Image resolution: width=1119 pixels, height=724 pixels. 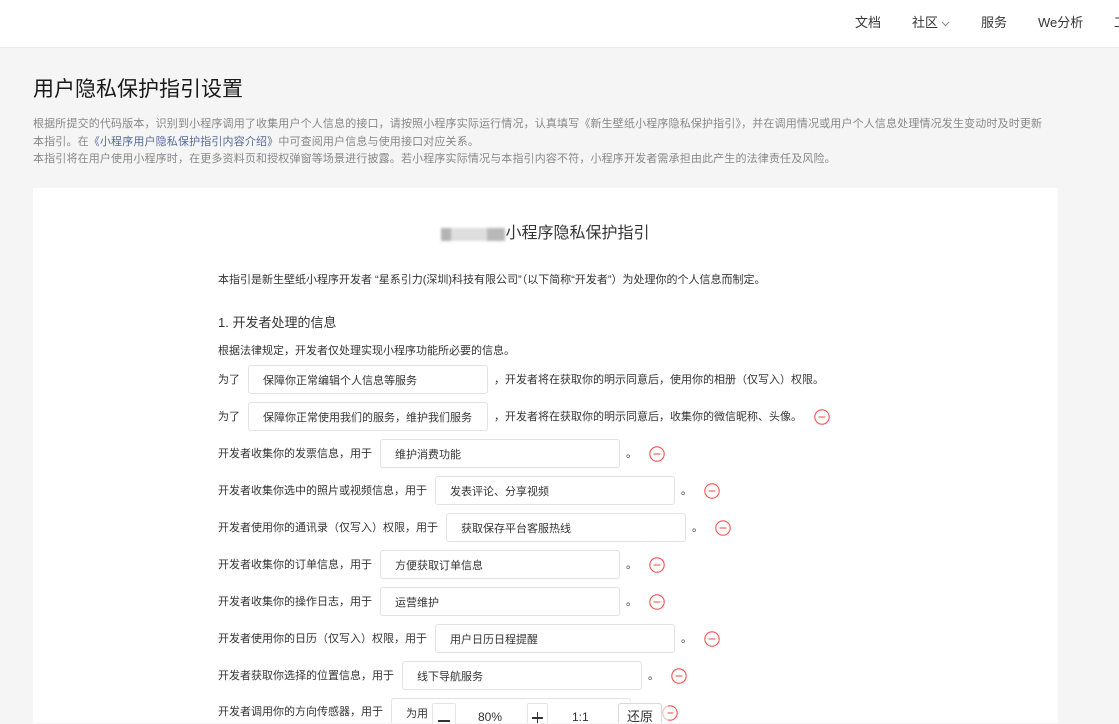 I want to click on privacy-info-row: 为了 ，开发者将在获取你的明示同意后，使用你的相册（仅写入）权限。, so click(x=628, y=379).